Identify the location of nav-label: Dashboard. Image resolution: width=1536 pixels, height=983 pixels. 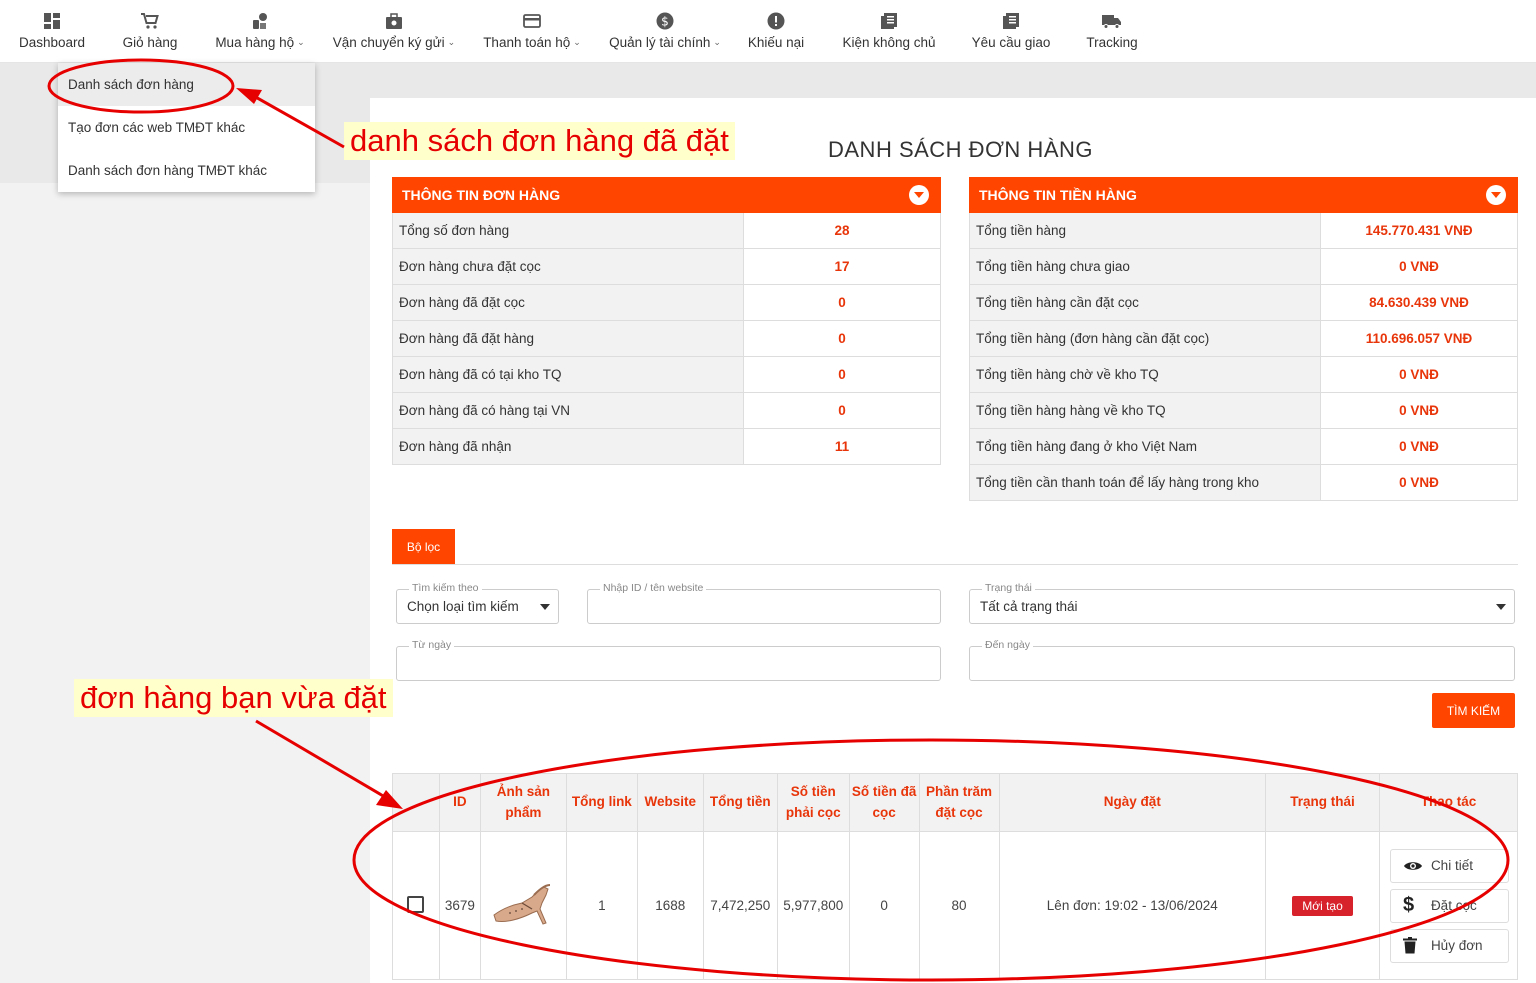
(52, 42).